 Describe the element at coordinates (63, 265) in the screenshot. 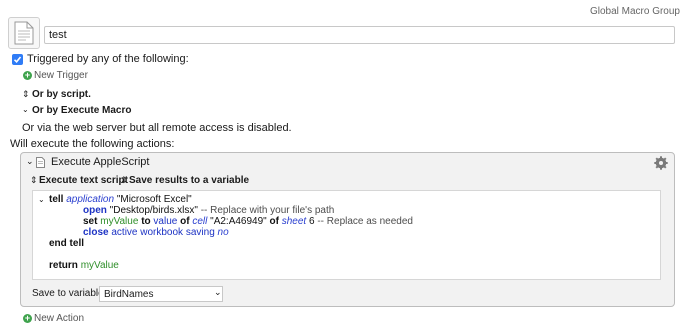

I see `keyword: return` at that location.